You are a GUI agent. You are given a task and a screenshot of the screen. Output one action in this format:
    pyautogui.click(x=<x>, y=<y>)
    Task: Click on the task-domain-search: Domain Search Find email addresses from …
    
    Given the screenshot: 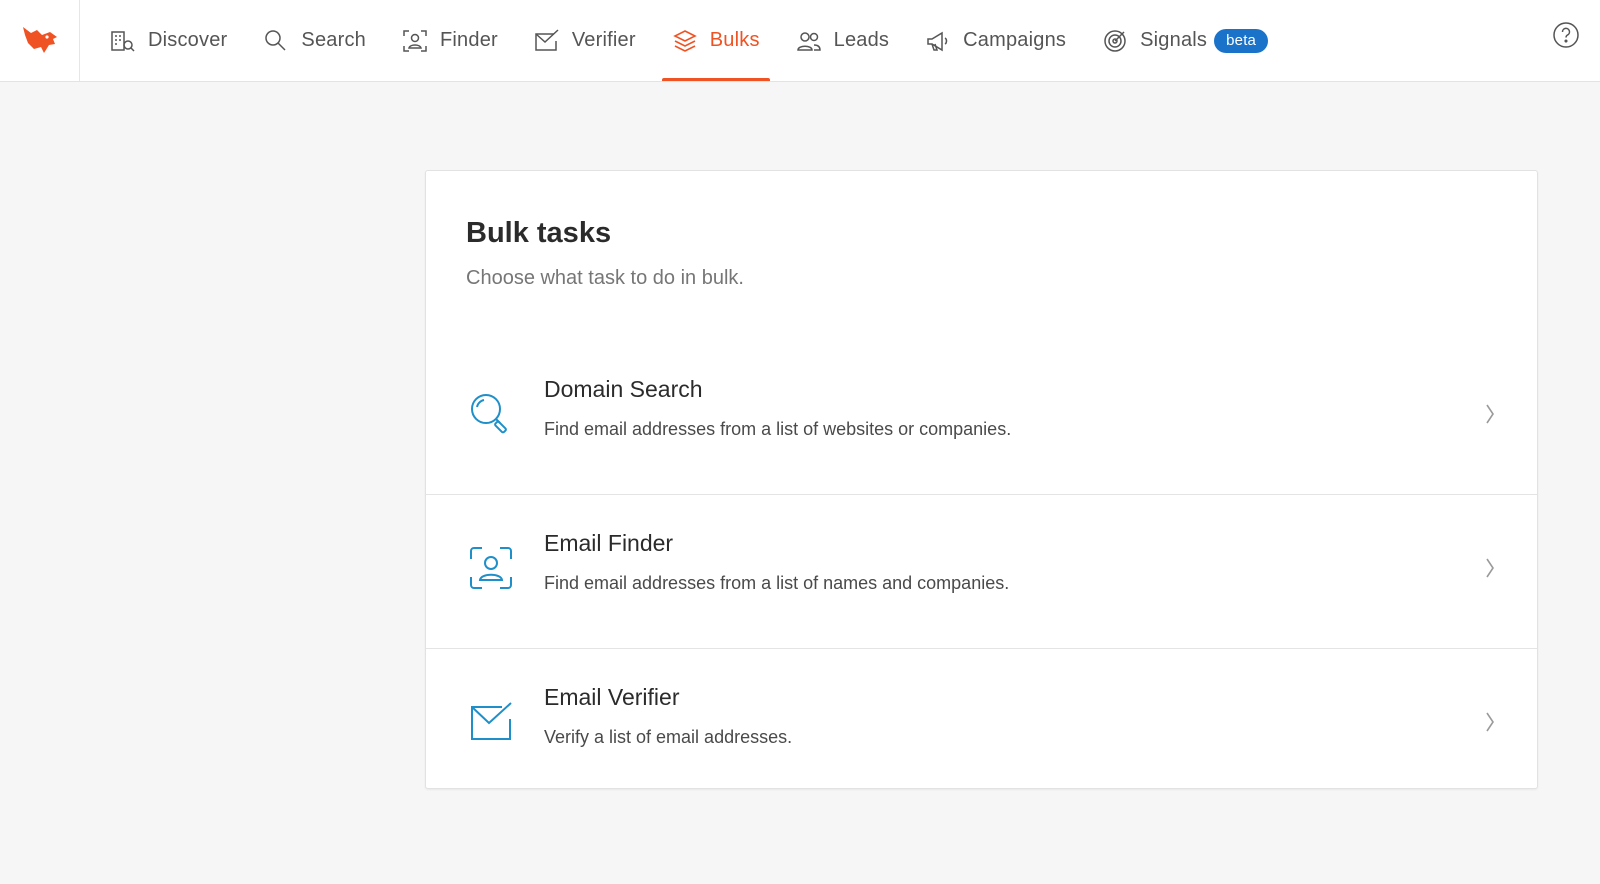 What is the action you would take?
    pyautogui.click(x=981, y=418)
    